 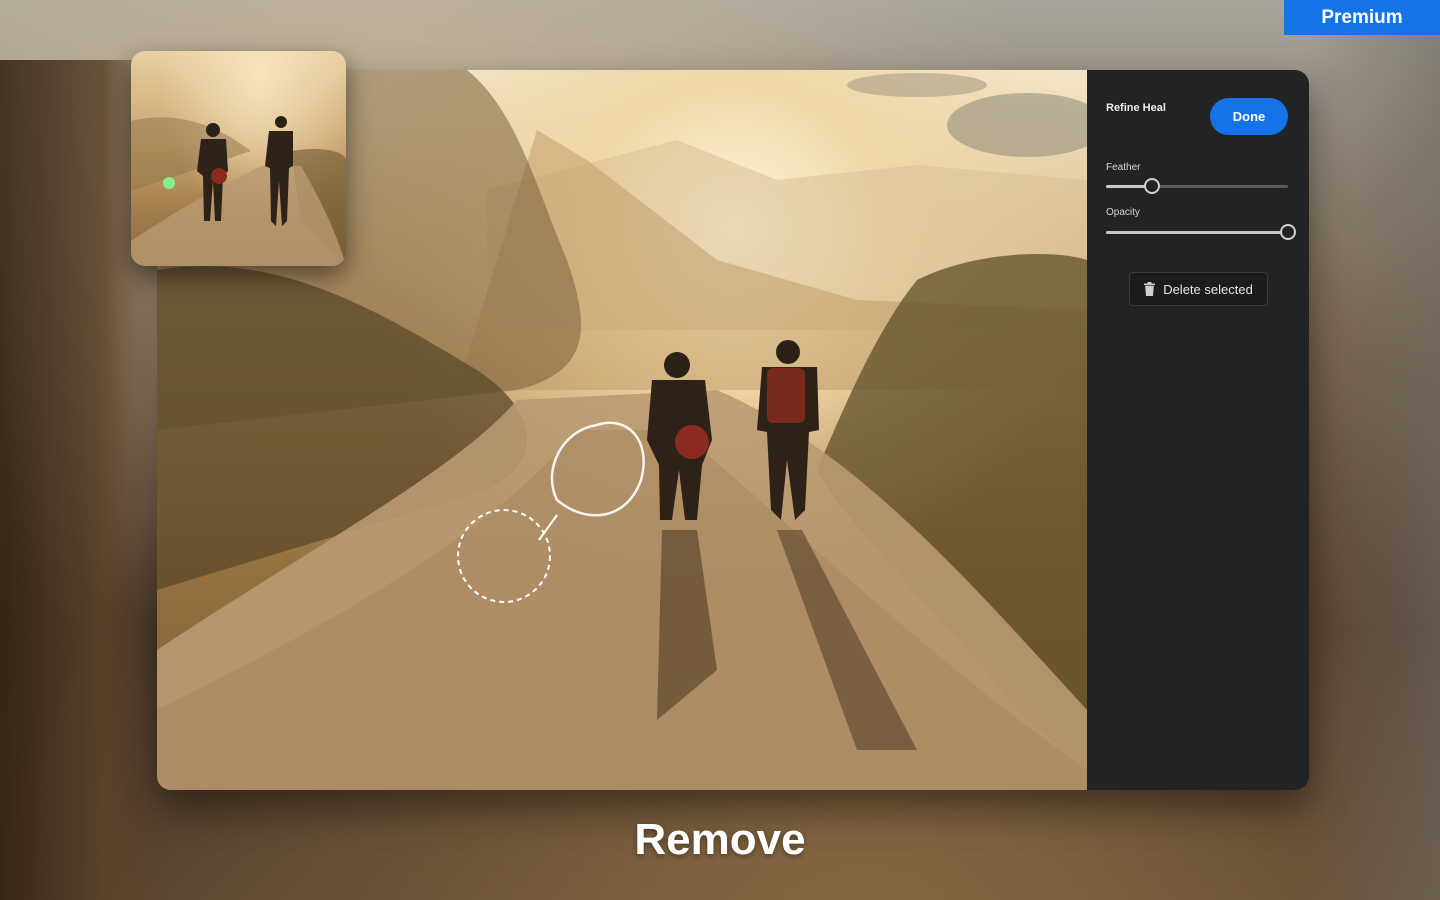 I want to click on opacity-slider-thumb, so click(x=1288, y=232).